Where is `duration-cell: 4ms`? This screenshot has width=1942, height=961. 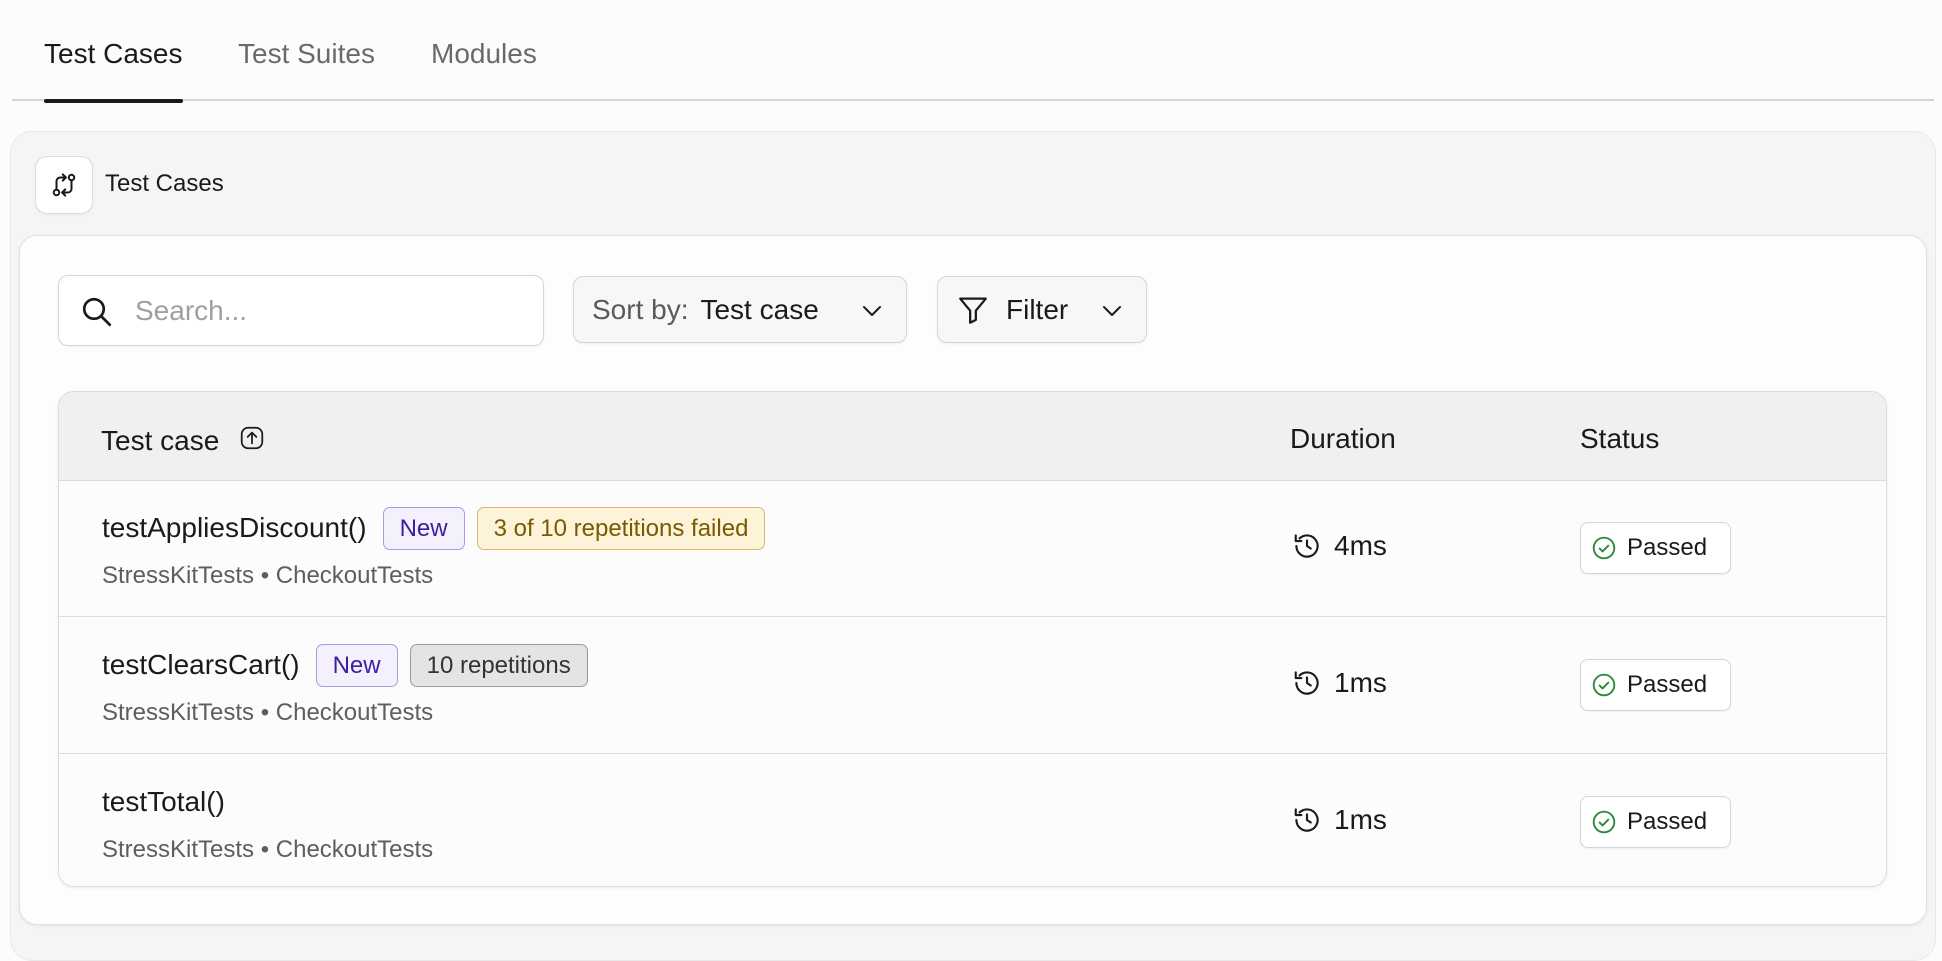
duration-cell: 4ms is located at coordinates (1339, 546).